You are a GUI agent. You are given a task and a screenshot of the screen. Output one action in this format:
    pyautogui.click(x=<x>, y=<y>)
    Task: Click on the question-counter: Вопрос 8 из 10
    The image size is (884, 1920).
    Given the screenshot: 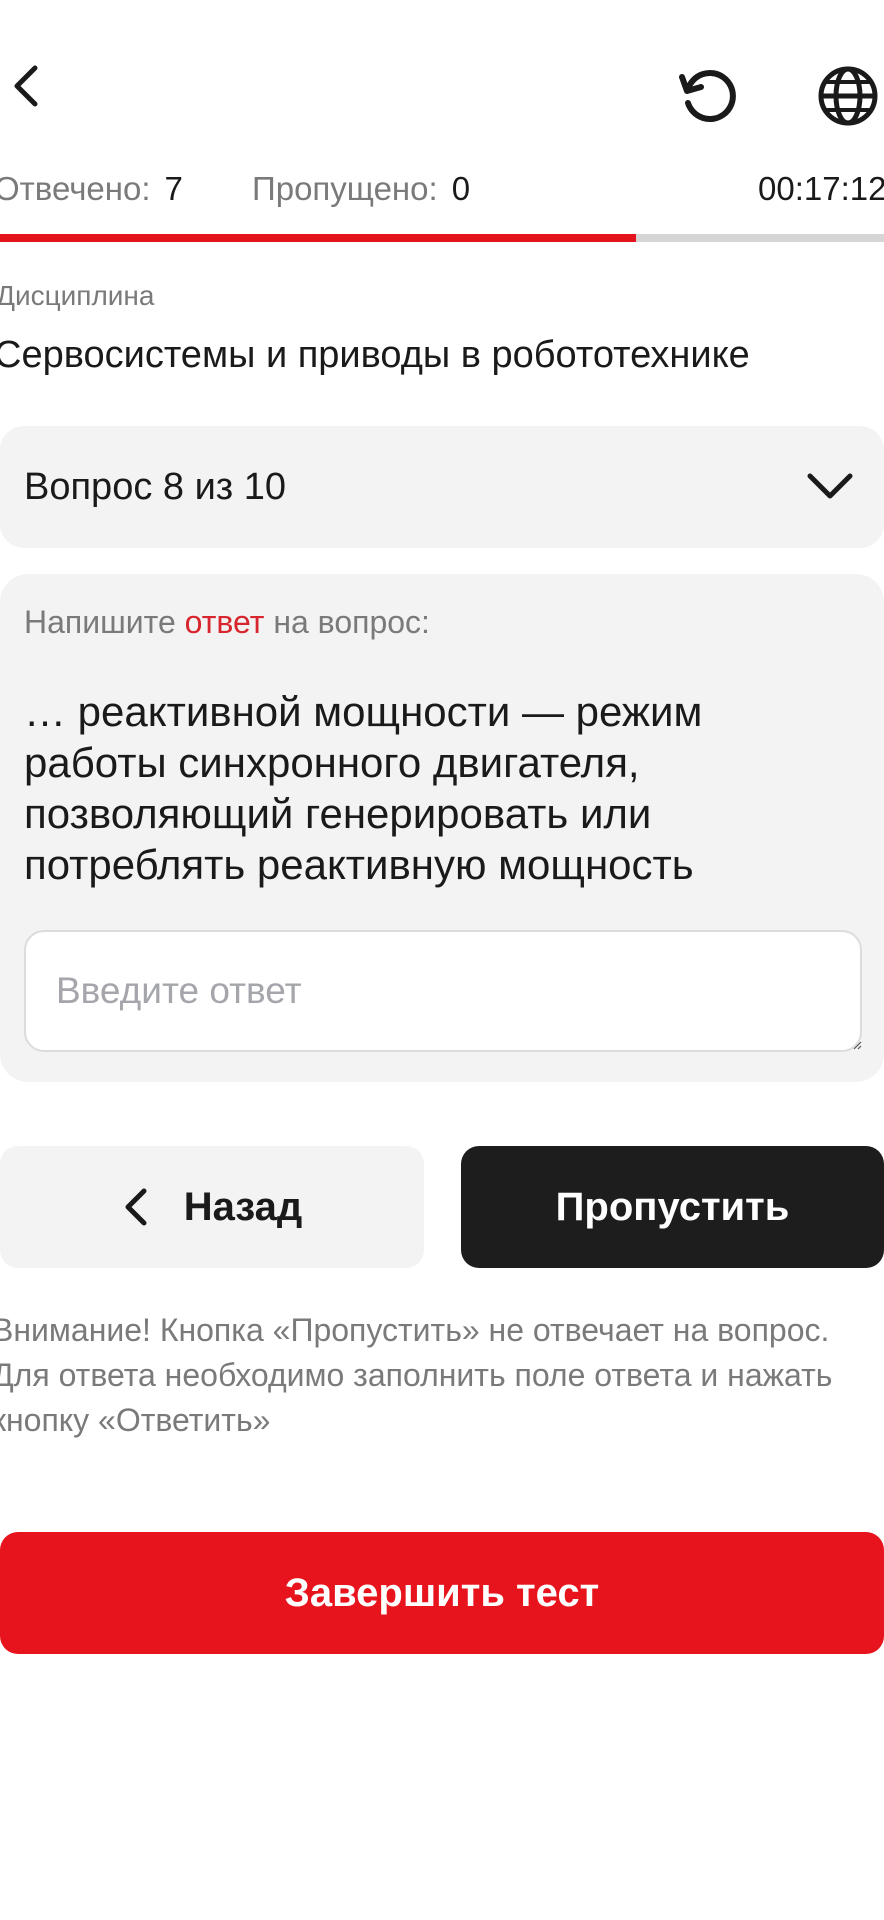 What is the action you would take?
    pyautogui.click(x=155, y=486)
    